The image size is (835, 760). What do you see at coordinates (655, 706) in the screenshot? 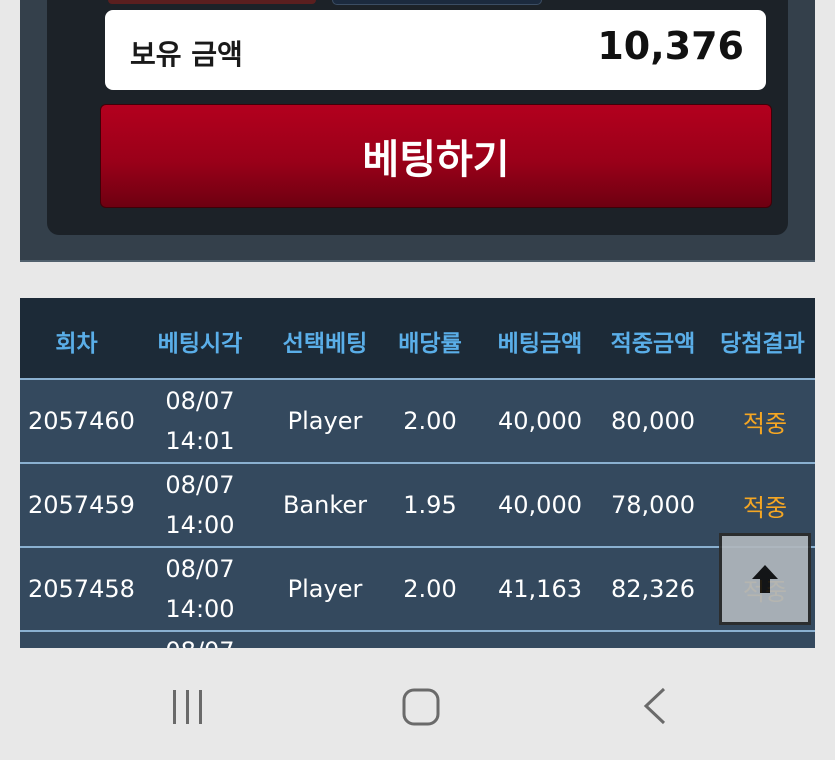
I see `back-icon` at bounding box center [655, 706].